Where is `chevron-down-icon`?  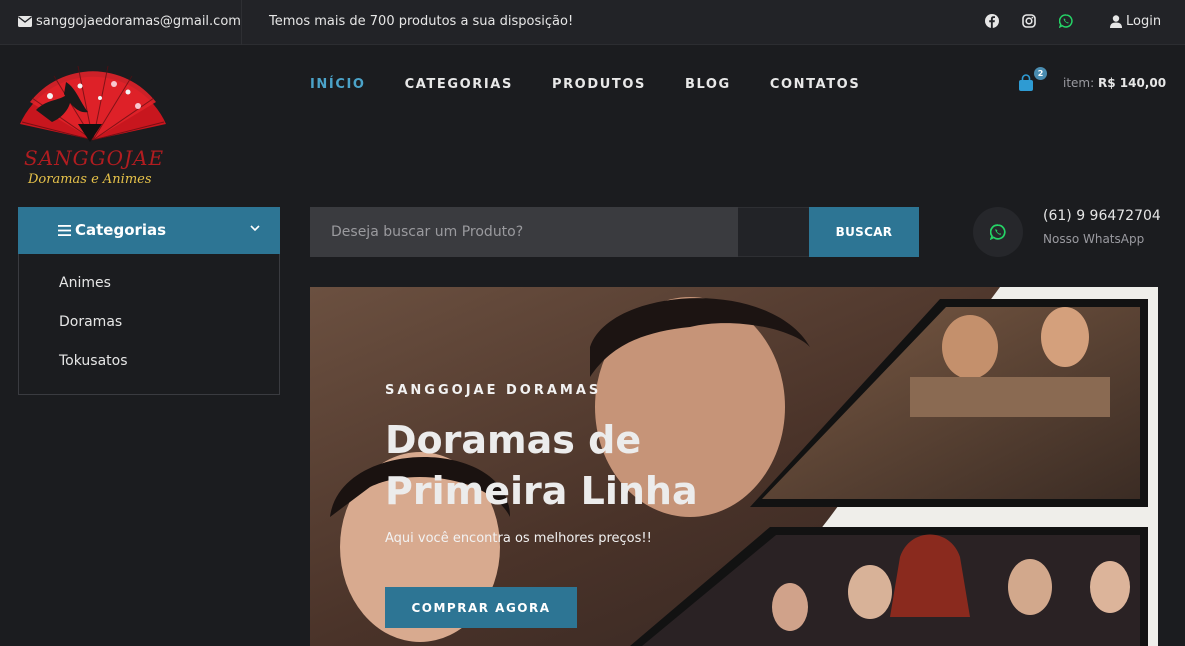
chevron-down-icon is located at coordinates (255, 228).